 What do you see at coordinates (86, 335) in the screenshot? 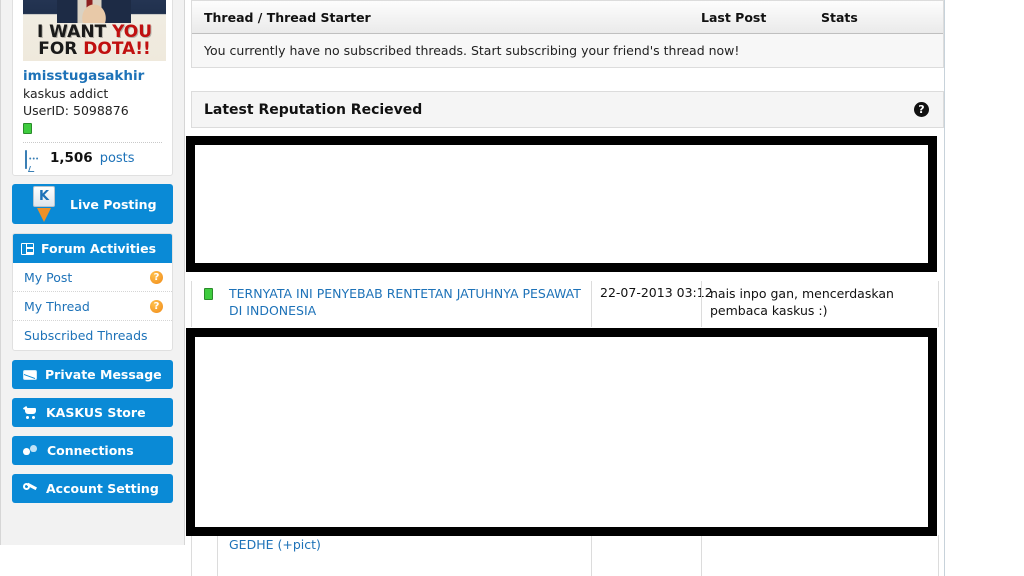
I see `sidebar-item-subscribed-threads-label: Subscribed Threads` at bounding box center [86, 335].